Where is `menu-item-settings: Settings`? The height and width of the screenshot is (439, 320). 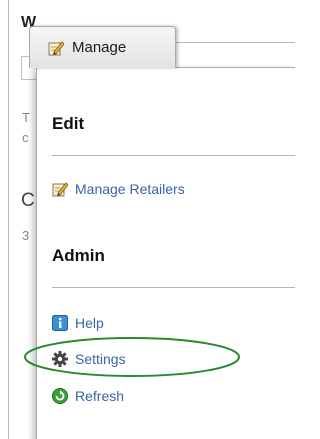
menu-item-settings: Settings is located at coordinates (89, 359).